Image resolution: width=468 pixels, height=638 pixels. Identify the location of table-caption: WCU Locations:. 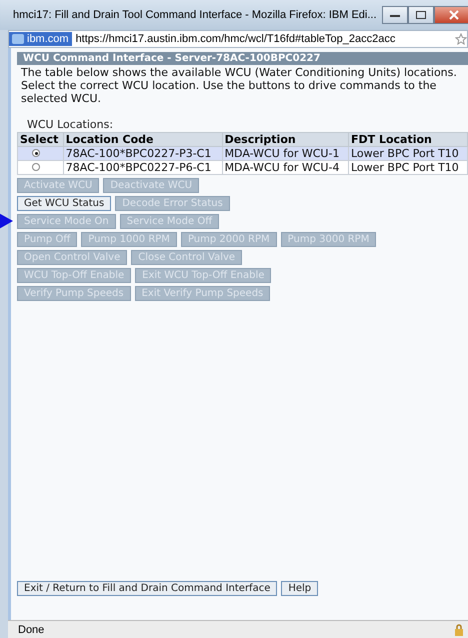
(70, 124).